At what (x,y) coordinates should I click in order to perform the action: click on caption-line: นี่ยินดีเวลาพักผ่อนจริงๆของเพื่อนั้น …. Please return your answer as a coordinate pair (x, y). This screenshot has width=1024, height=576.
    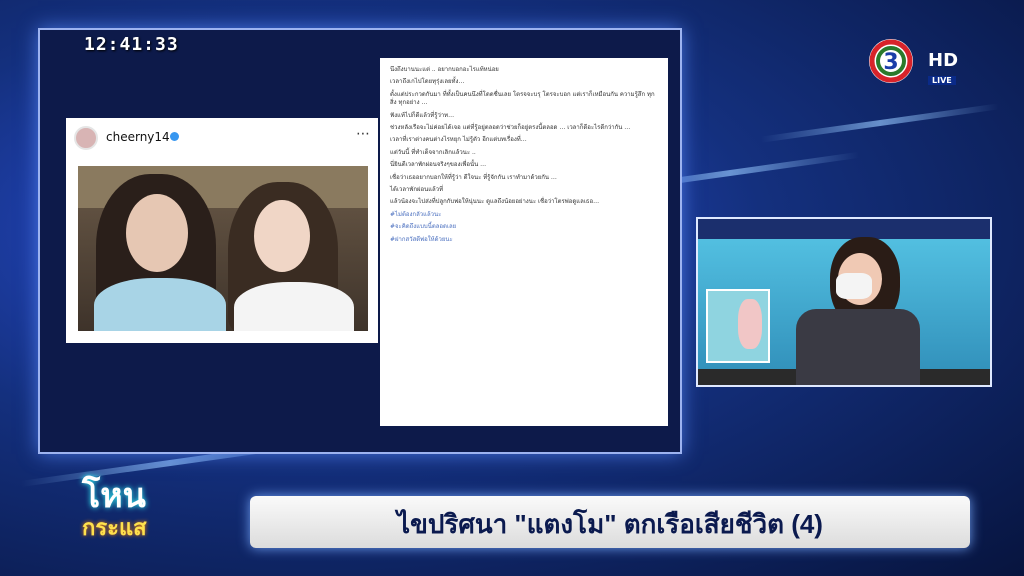
    Looking at the image, I should click on (438, 165).